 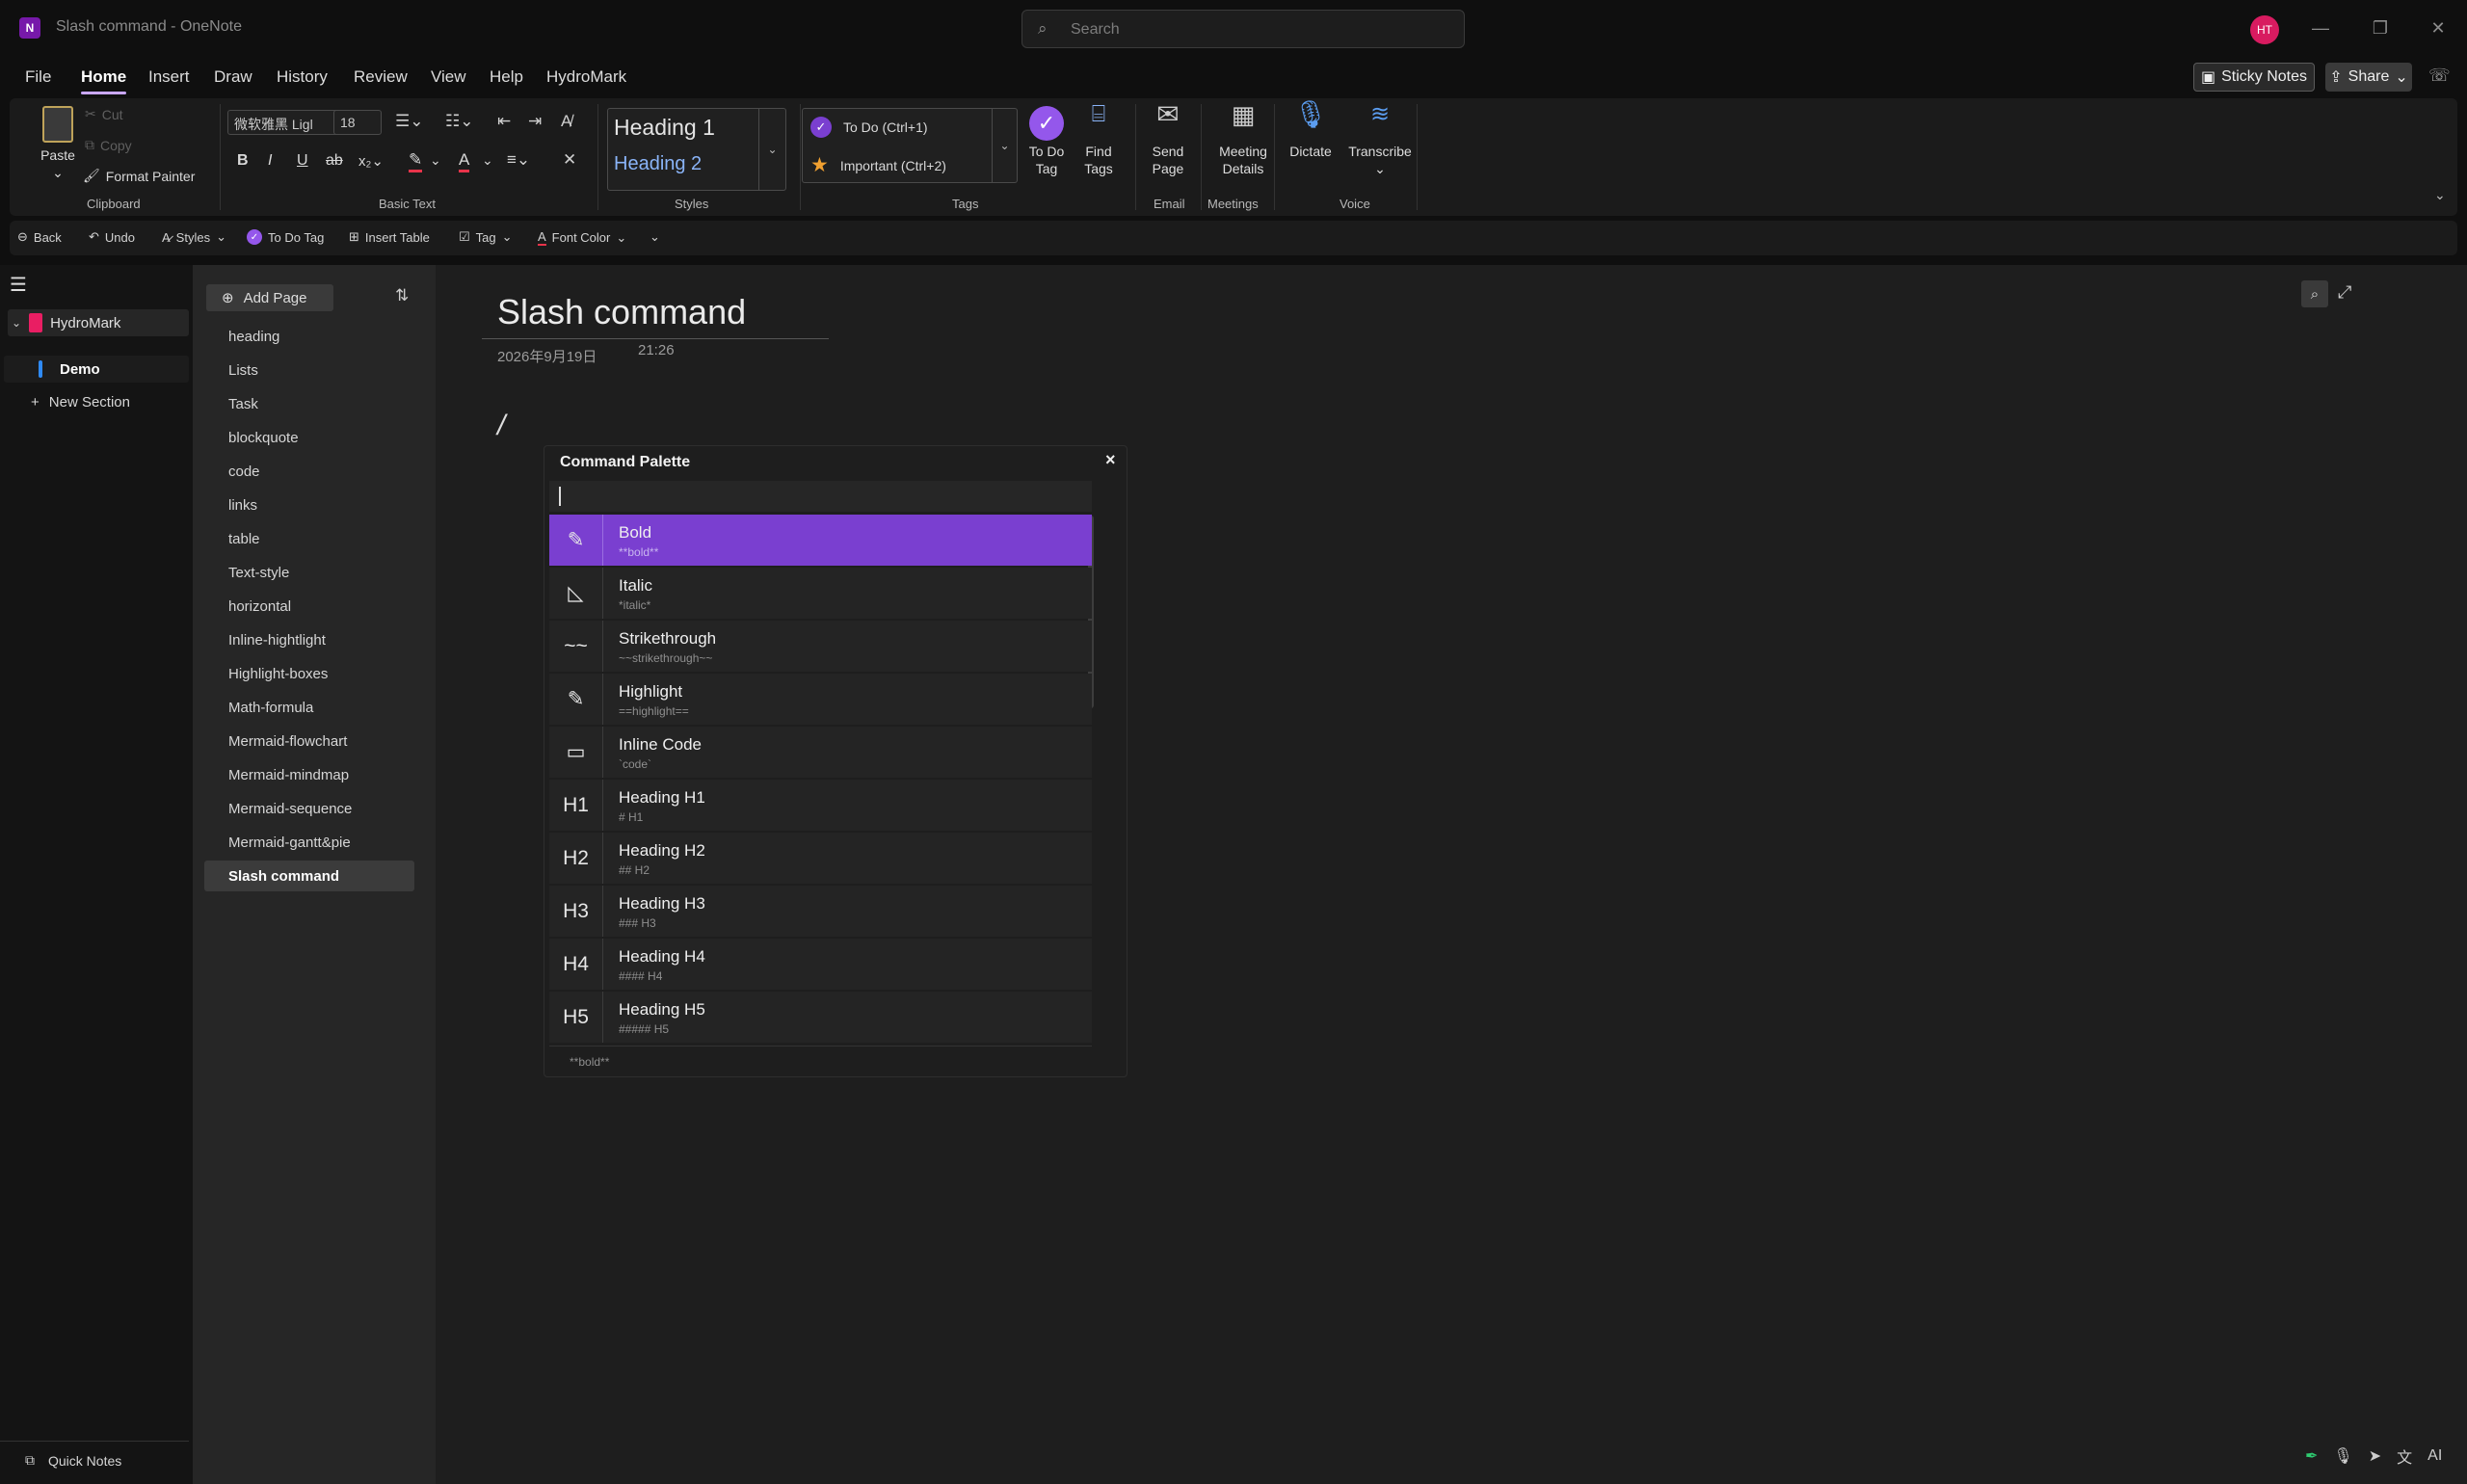 I want to click on italic-icon: I, so click(x=270, y=161).